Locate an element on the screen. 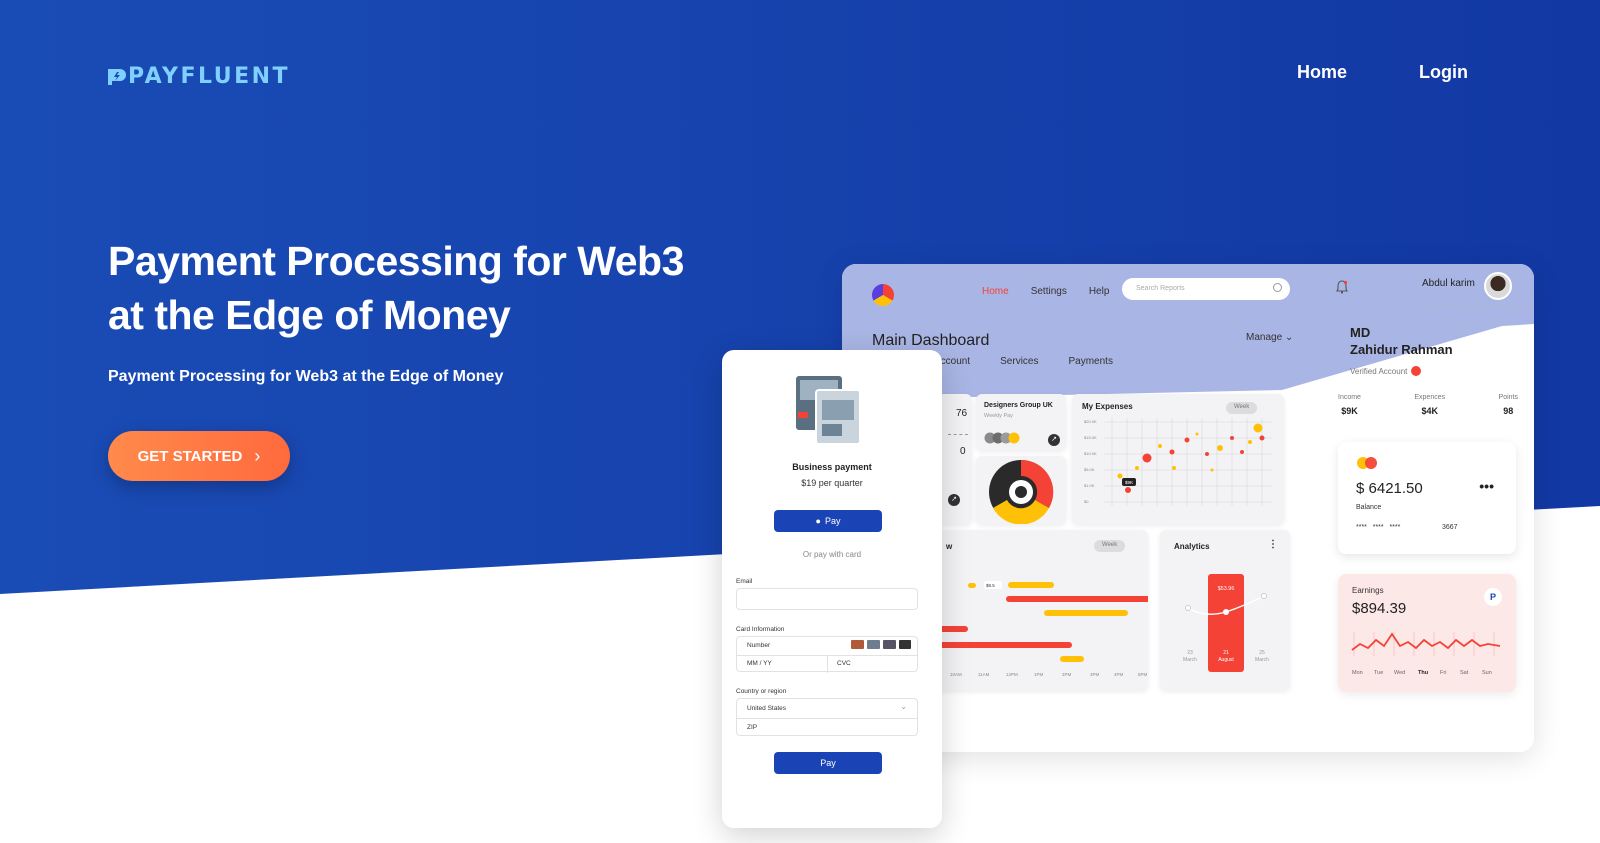 This screenshot has height=843, width=1600. y-tick: $1.0K is located at coordinates (1089, 485).